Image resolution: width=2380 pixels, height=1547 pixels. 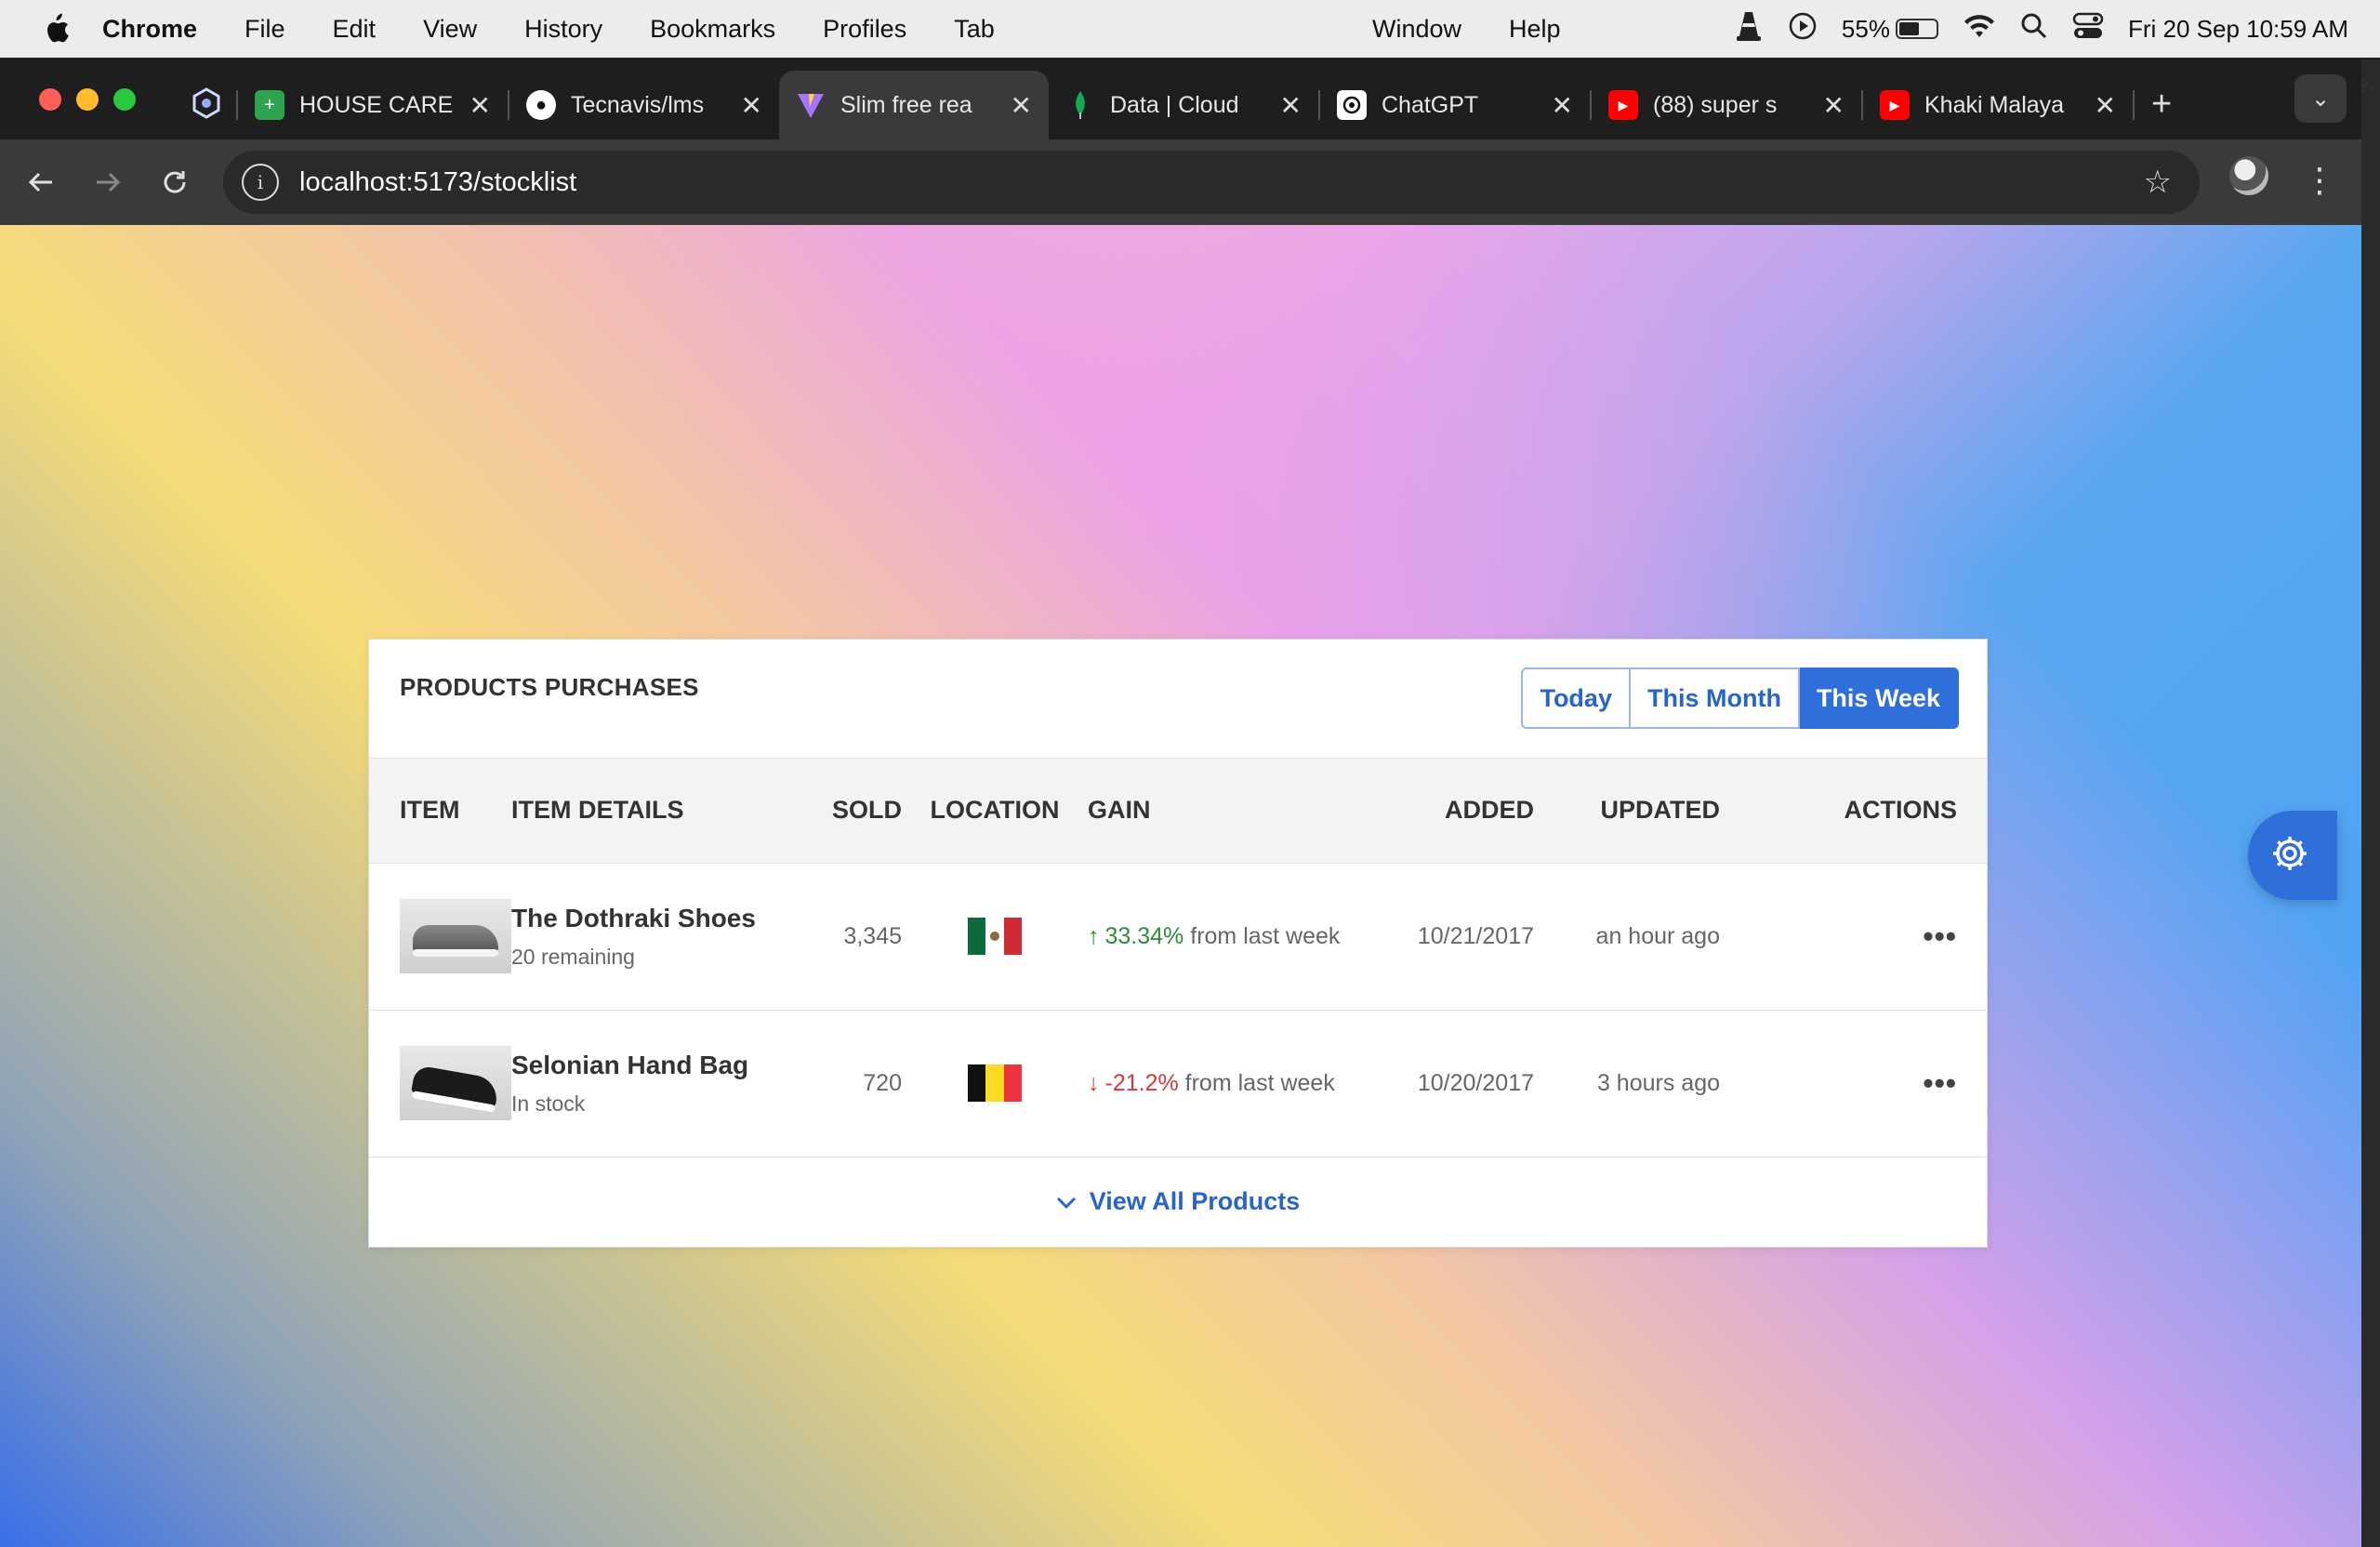 I want to click on location-cell, so click(x=995, y=1083).